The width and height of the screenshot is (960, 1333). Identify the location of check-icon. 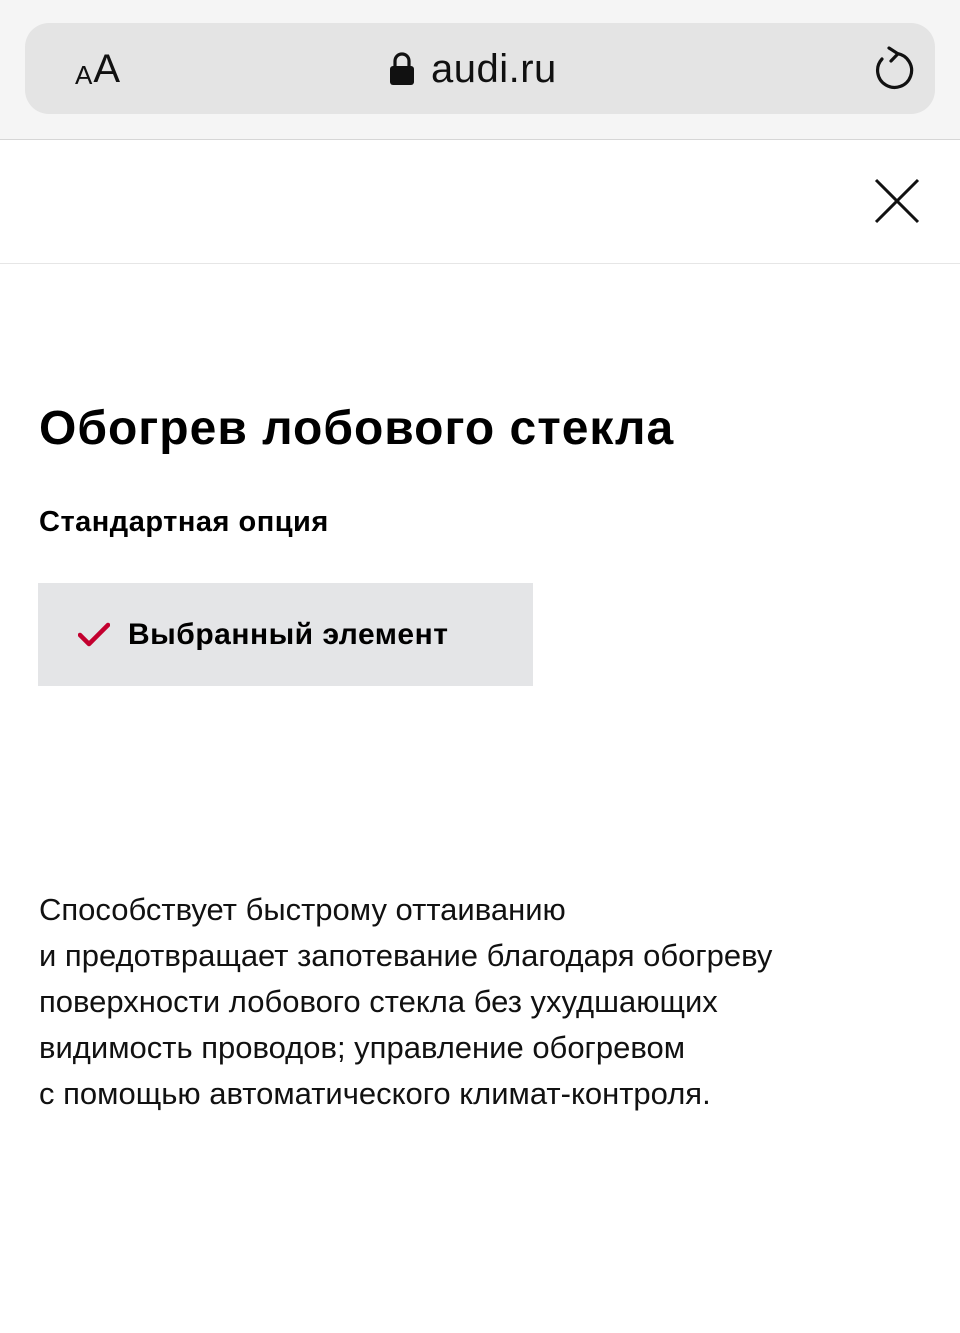
(94, 634).